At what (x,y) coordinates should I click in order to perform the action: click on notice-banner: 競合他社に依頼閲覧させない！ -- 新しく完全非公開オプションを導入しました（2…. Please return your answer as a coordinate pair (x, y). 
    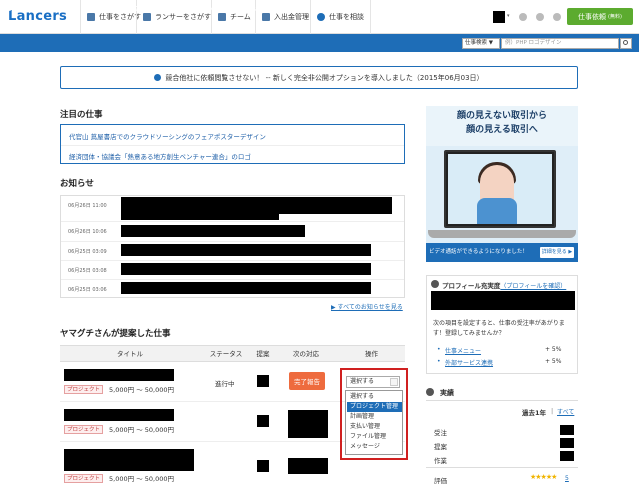
    Looking at the image, I should click on (319, 77).